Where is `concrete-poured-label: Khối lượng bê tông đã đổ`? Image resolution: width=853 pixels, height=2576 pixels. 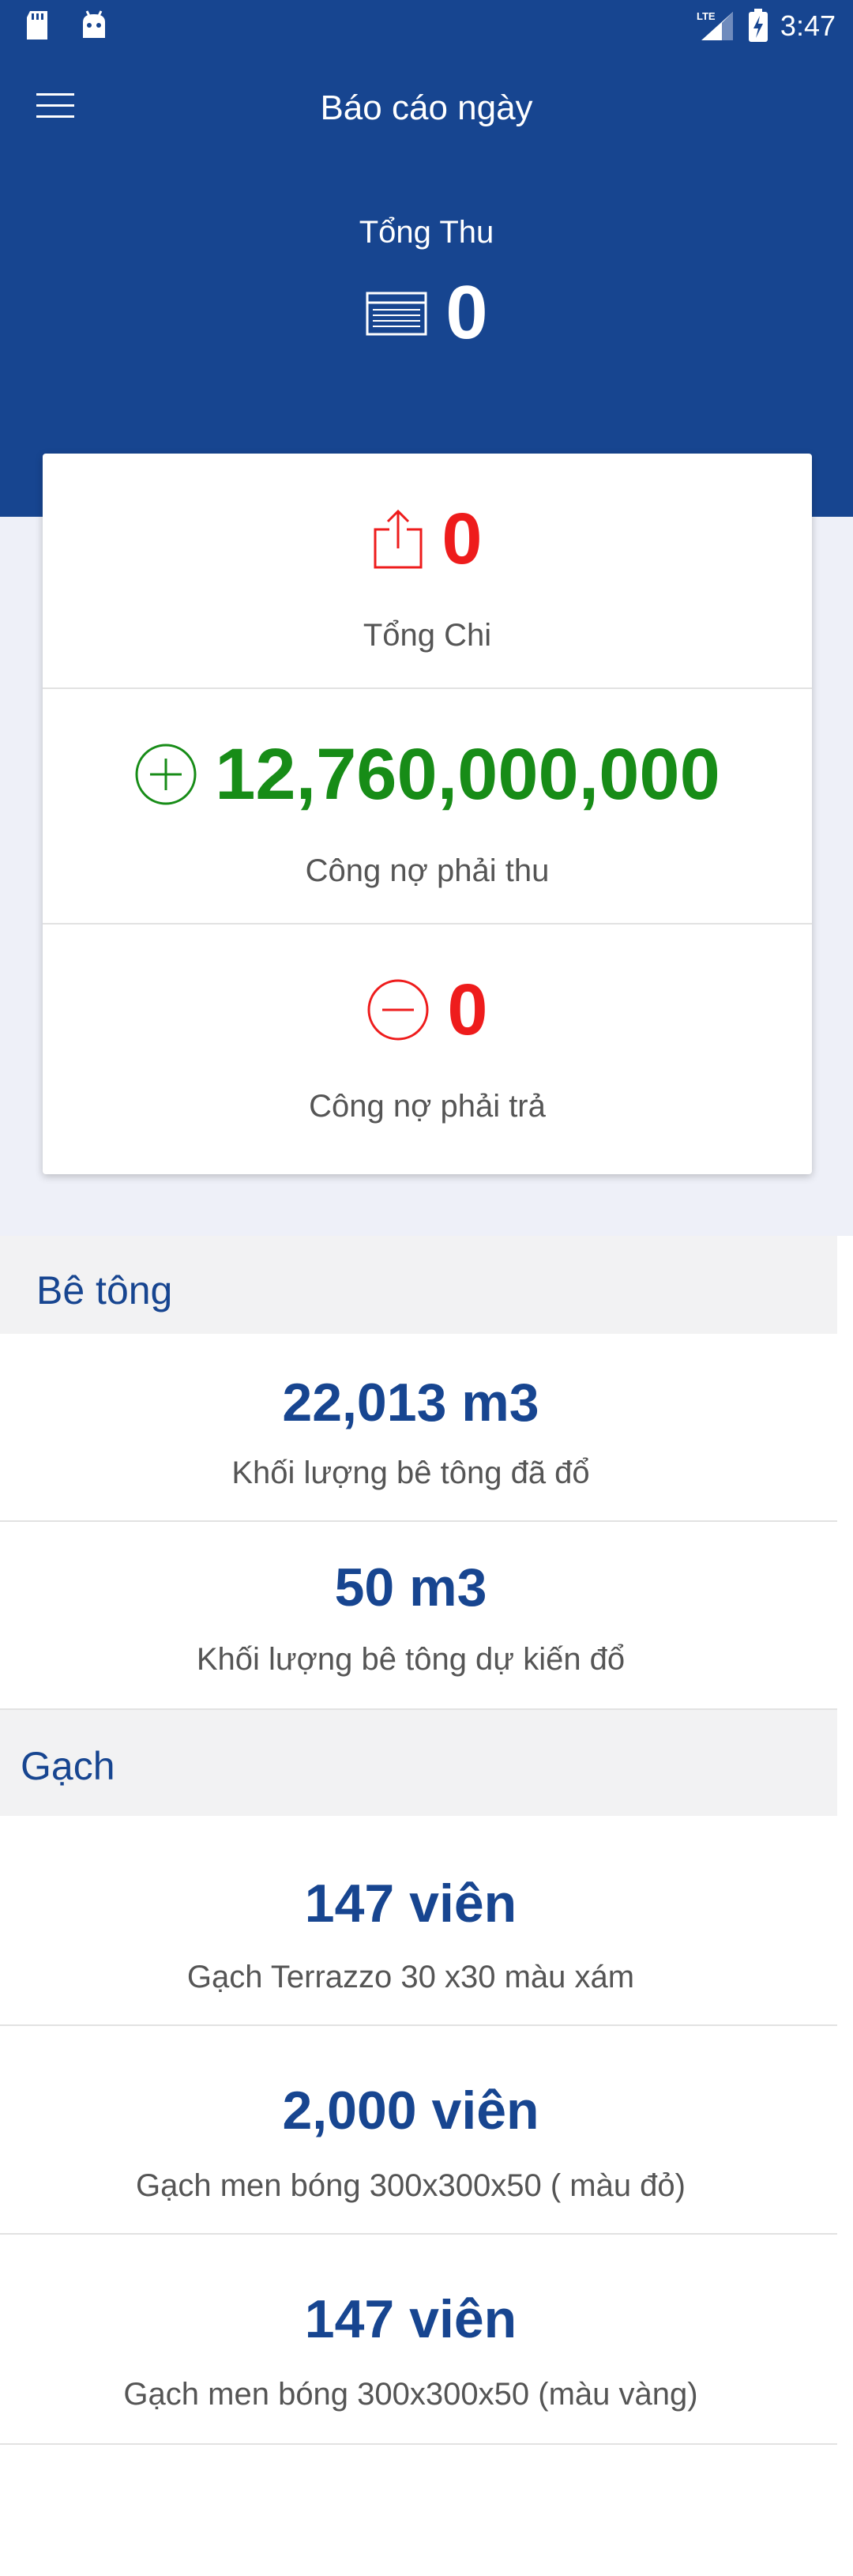
concrete-poured-label: Khối lượng bê tông đã đổ is located at coordinates (411, 1473).